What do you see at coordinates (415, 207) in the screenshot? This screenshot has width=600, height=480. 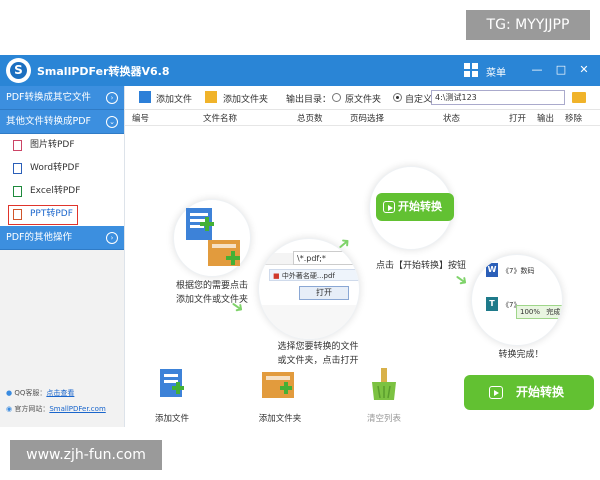 I see `start-button-illustration: 开始转换` at bounding box center [415, 207].